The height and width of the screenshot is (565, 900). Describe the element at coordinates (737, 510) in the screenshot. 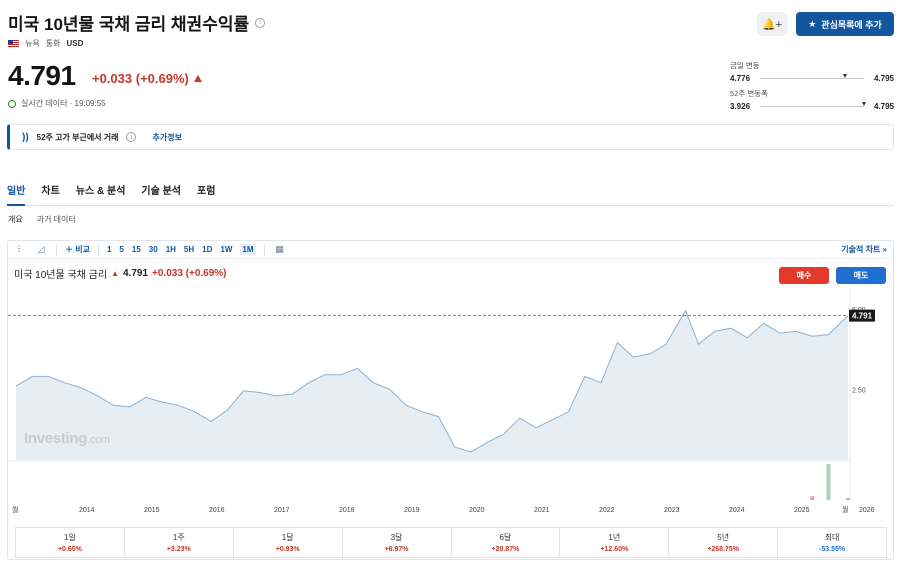

I see `x-tick-label: 2024` at that location.